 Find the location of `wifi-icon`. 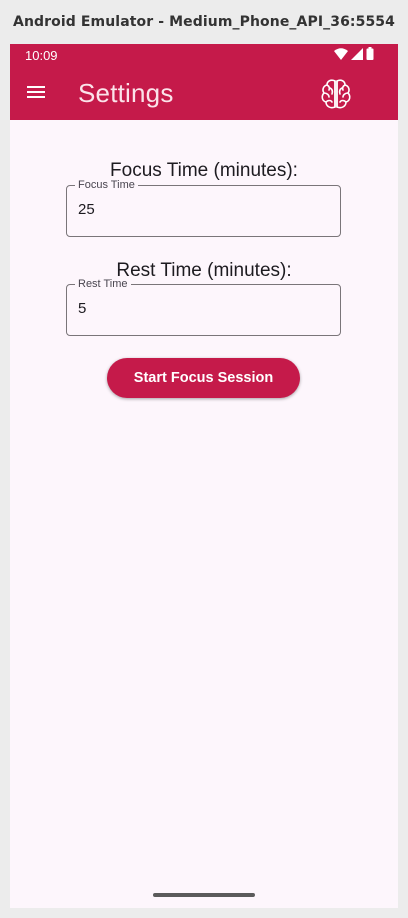

wifi-icon is located at coordinates (341, 56).